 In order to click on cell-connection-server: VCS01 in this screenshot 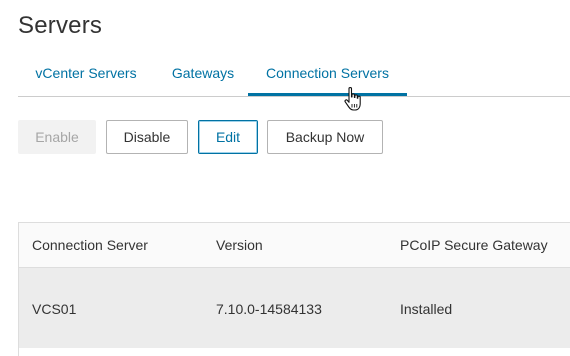, I will do `click(54, 309)`.